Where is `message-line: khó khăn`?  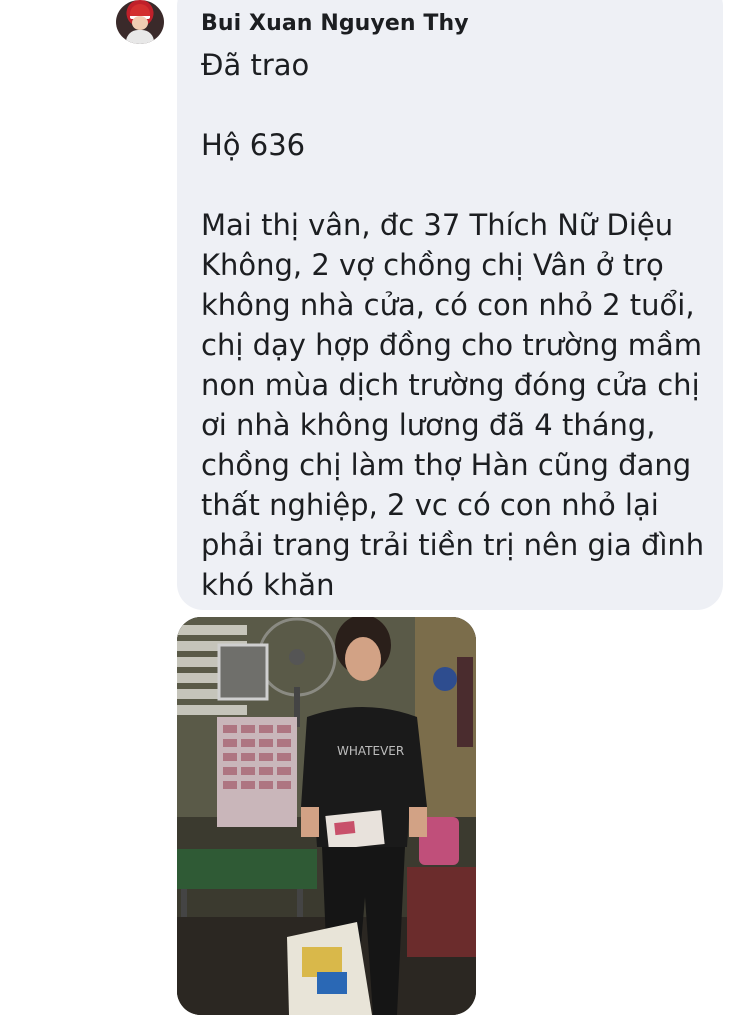 message-line: khó khăn is located at coordinates (268, 585).